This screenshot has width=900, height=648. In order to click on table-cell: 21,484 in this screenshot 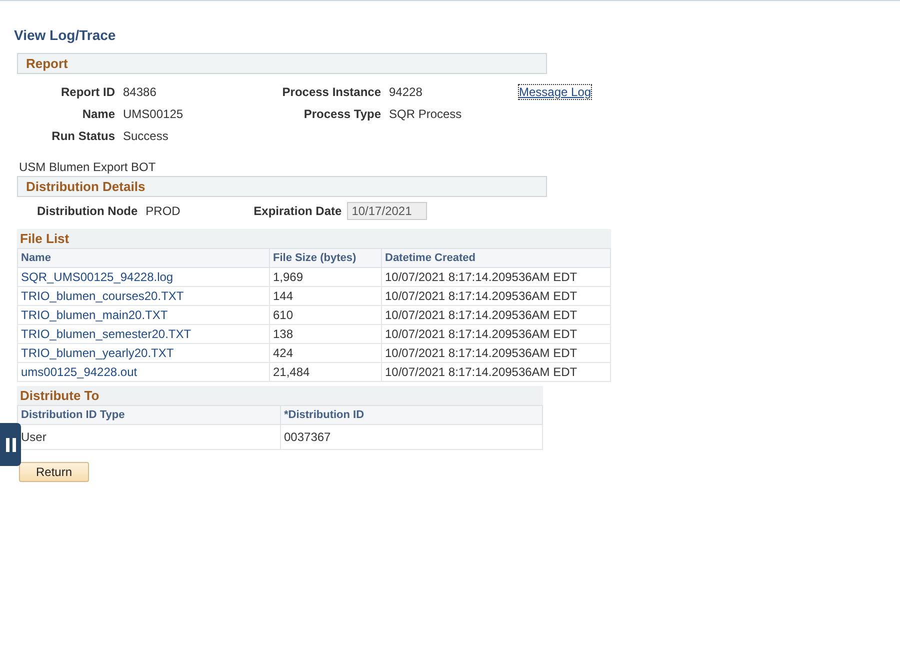, I will do `click(326, 372)`.